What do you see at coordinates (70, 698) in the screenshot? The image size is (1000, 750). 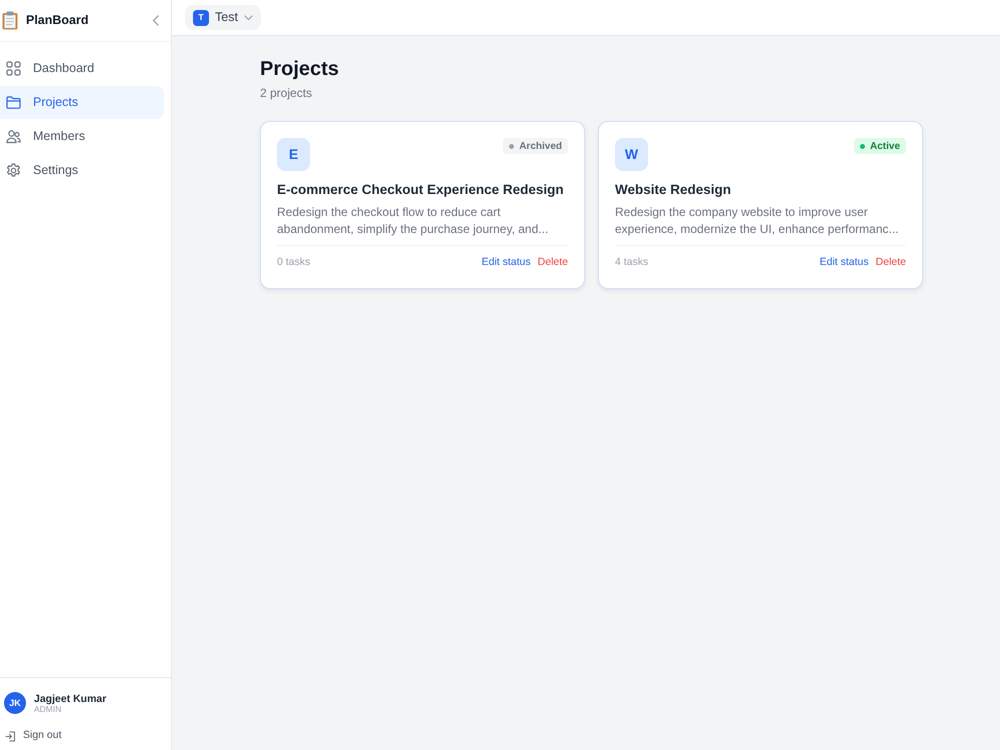 I see `user-name: Jagjeet Kumar` at bounding box center [70, 698].